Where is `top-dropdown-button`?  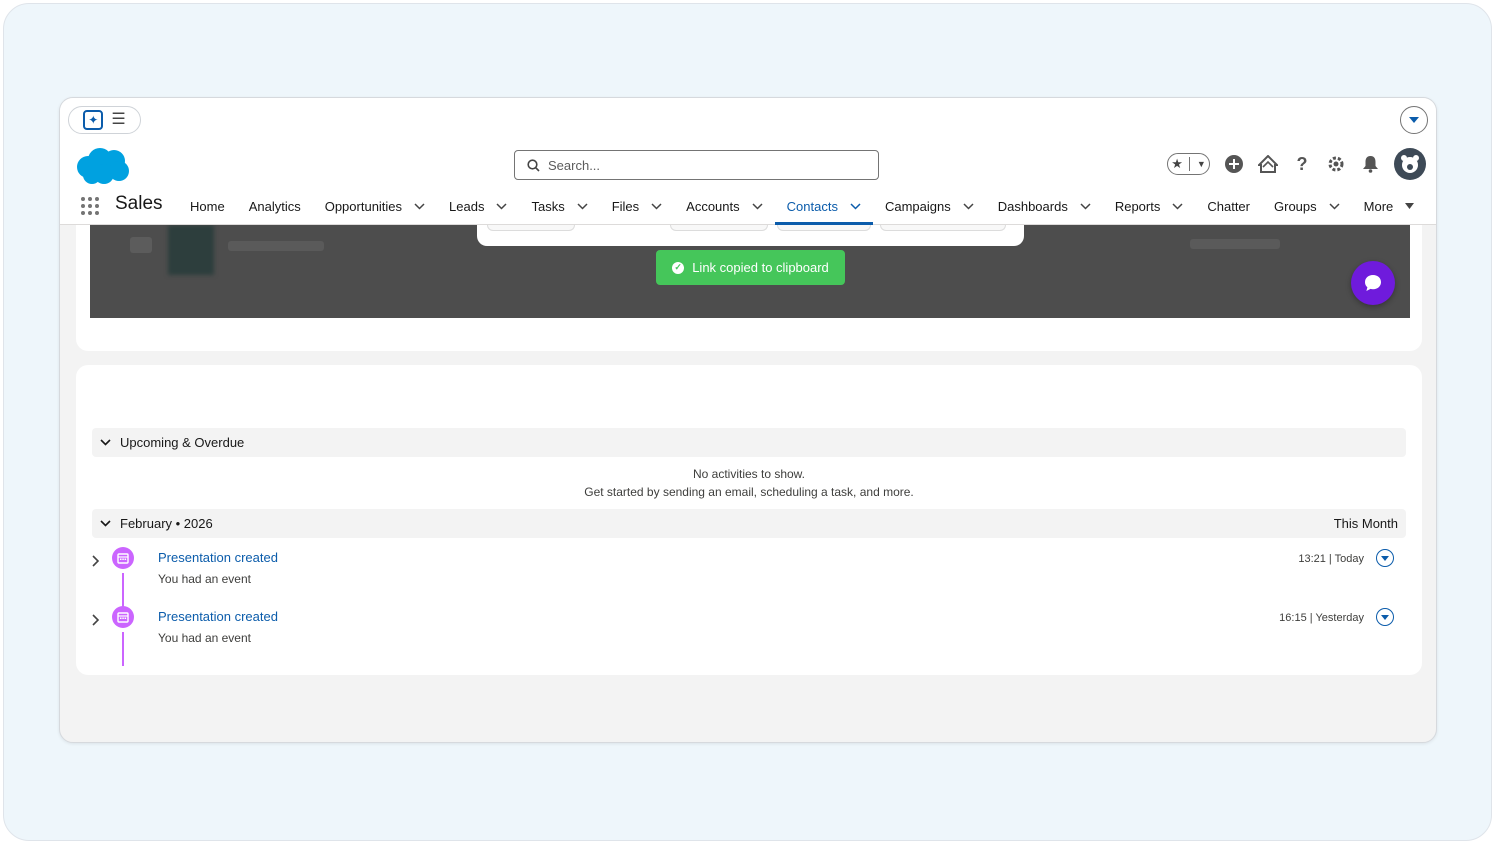
top-dropdown-button is located at coordinates (1414, 120).